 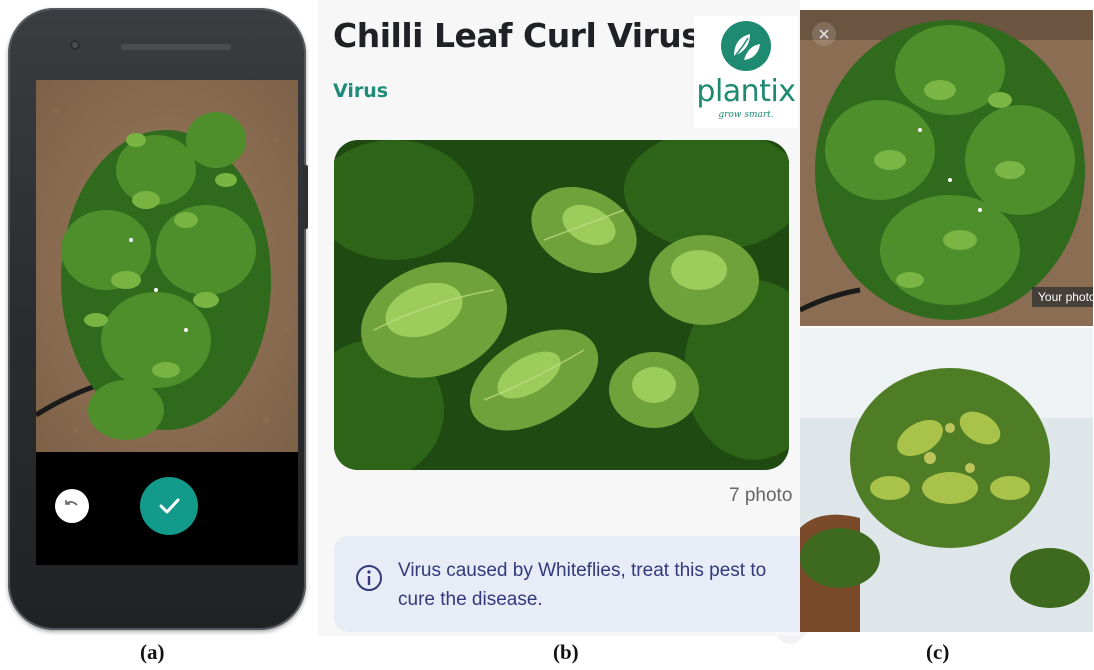 What do you see at coordinates (369, 578) in the screenshot?
I see `info-icon` at bounding box center [369, 578].